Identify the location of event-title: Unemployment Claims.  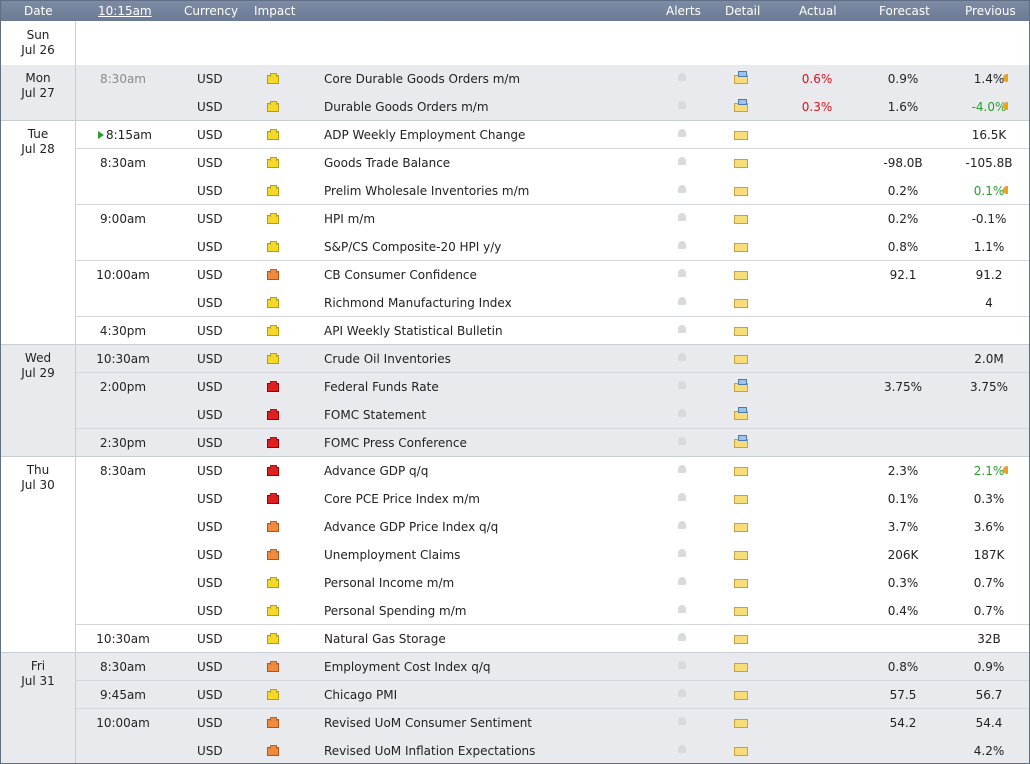
(392, 555).